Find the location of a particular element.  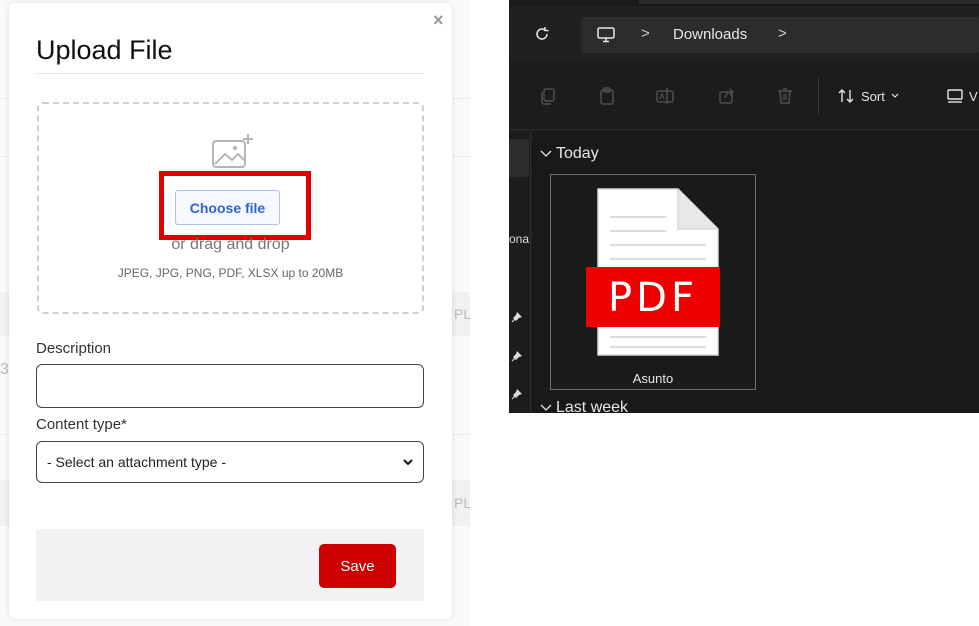

content-type-label: Content type* is located at coordinates (81, 424).